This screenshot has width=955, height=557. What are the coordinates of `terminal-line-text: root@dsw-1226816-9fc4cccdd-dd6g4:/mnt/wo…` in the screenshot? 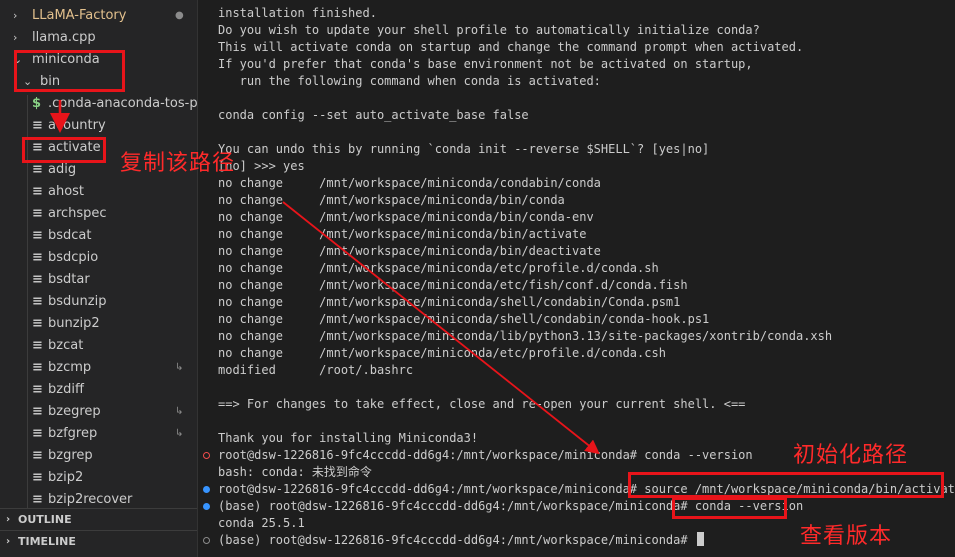 It's located at (485, 455).